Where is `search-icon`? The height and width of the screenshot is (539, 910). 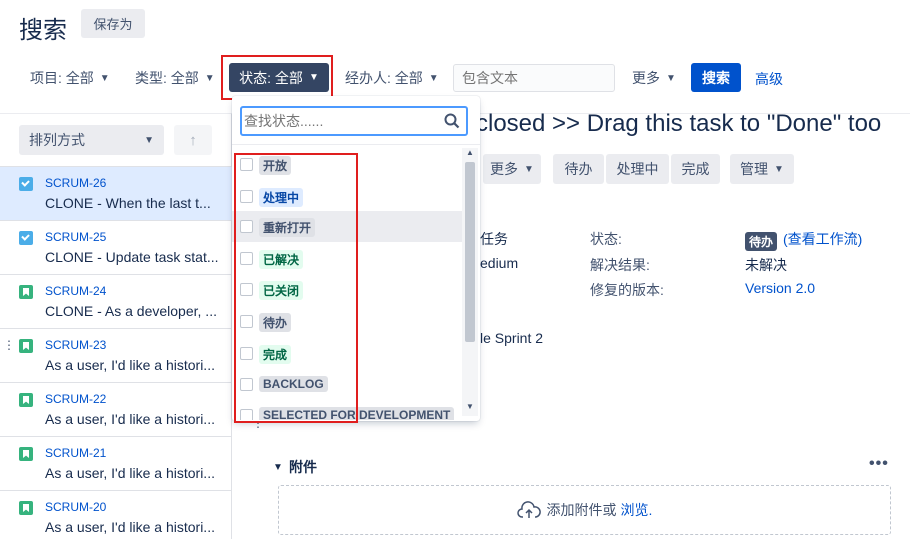 search-icon is located at coordinates (452, 121).